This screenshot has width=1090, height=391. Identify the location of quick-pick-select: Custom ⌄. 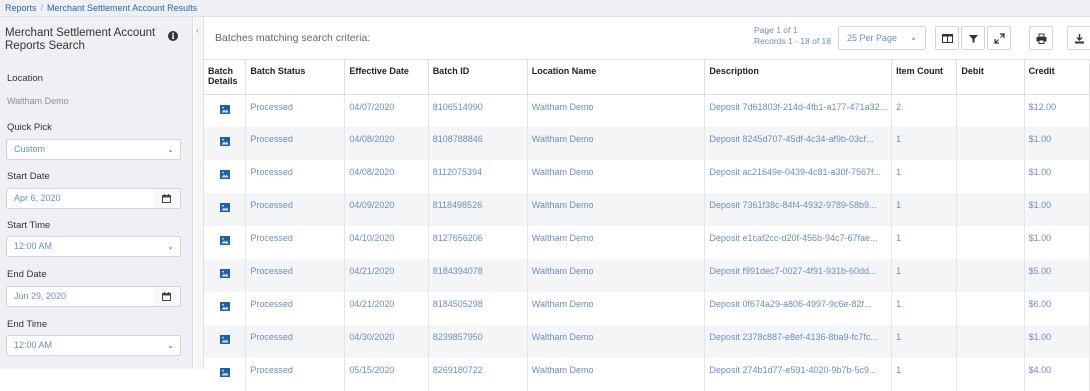
(93, 149).